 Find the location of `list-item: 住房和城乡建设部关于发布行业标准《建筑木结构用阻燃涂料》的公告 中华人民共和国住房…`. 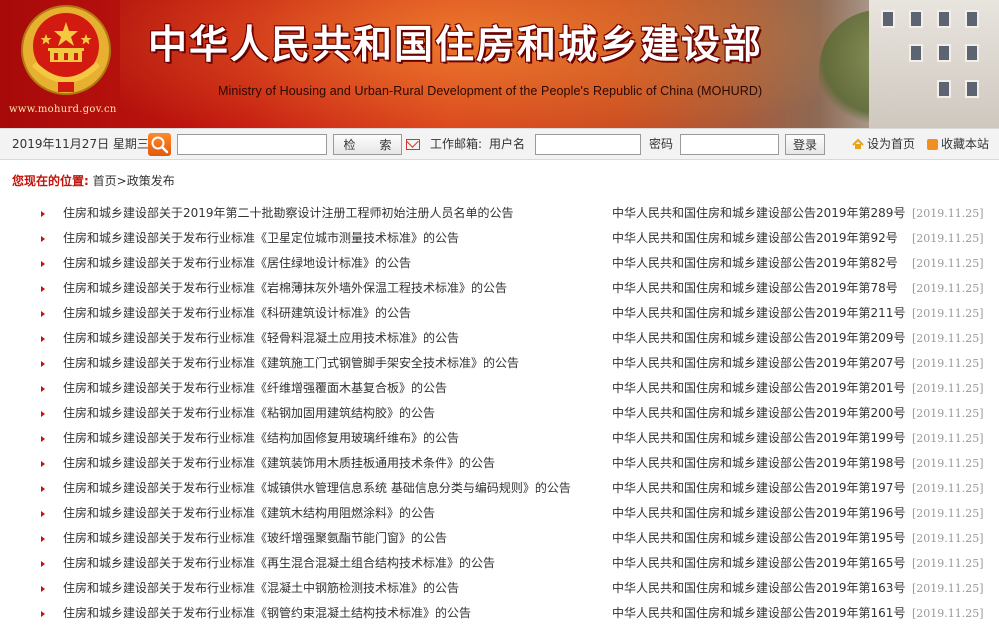

list-item: 住房和城乡建设部关于发布行业标准《建筑木结构用阻燃涂料》的公告 中华人民共和国住房… is located at coordinates (499, 513).